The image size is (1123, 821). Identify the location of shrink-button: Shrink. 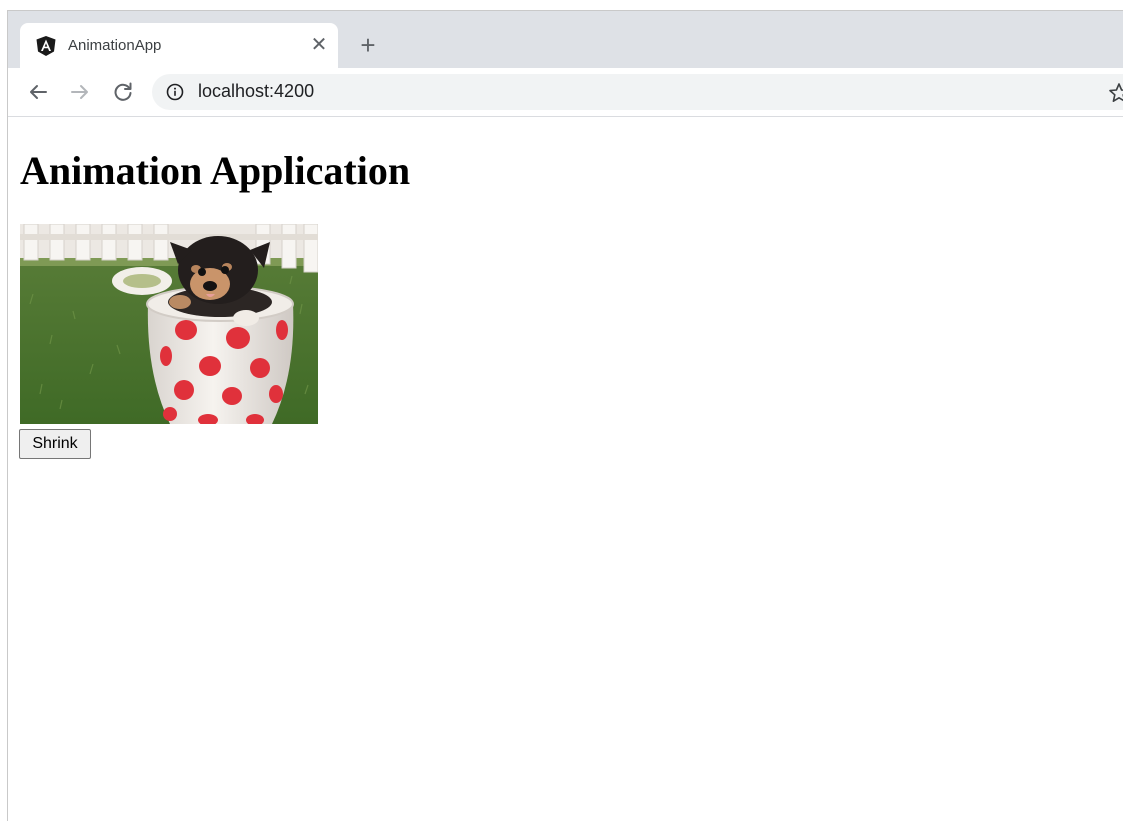
(55, 444).